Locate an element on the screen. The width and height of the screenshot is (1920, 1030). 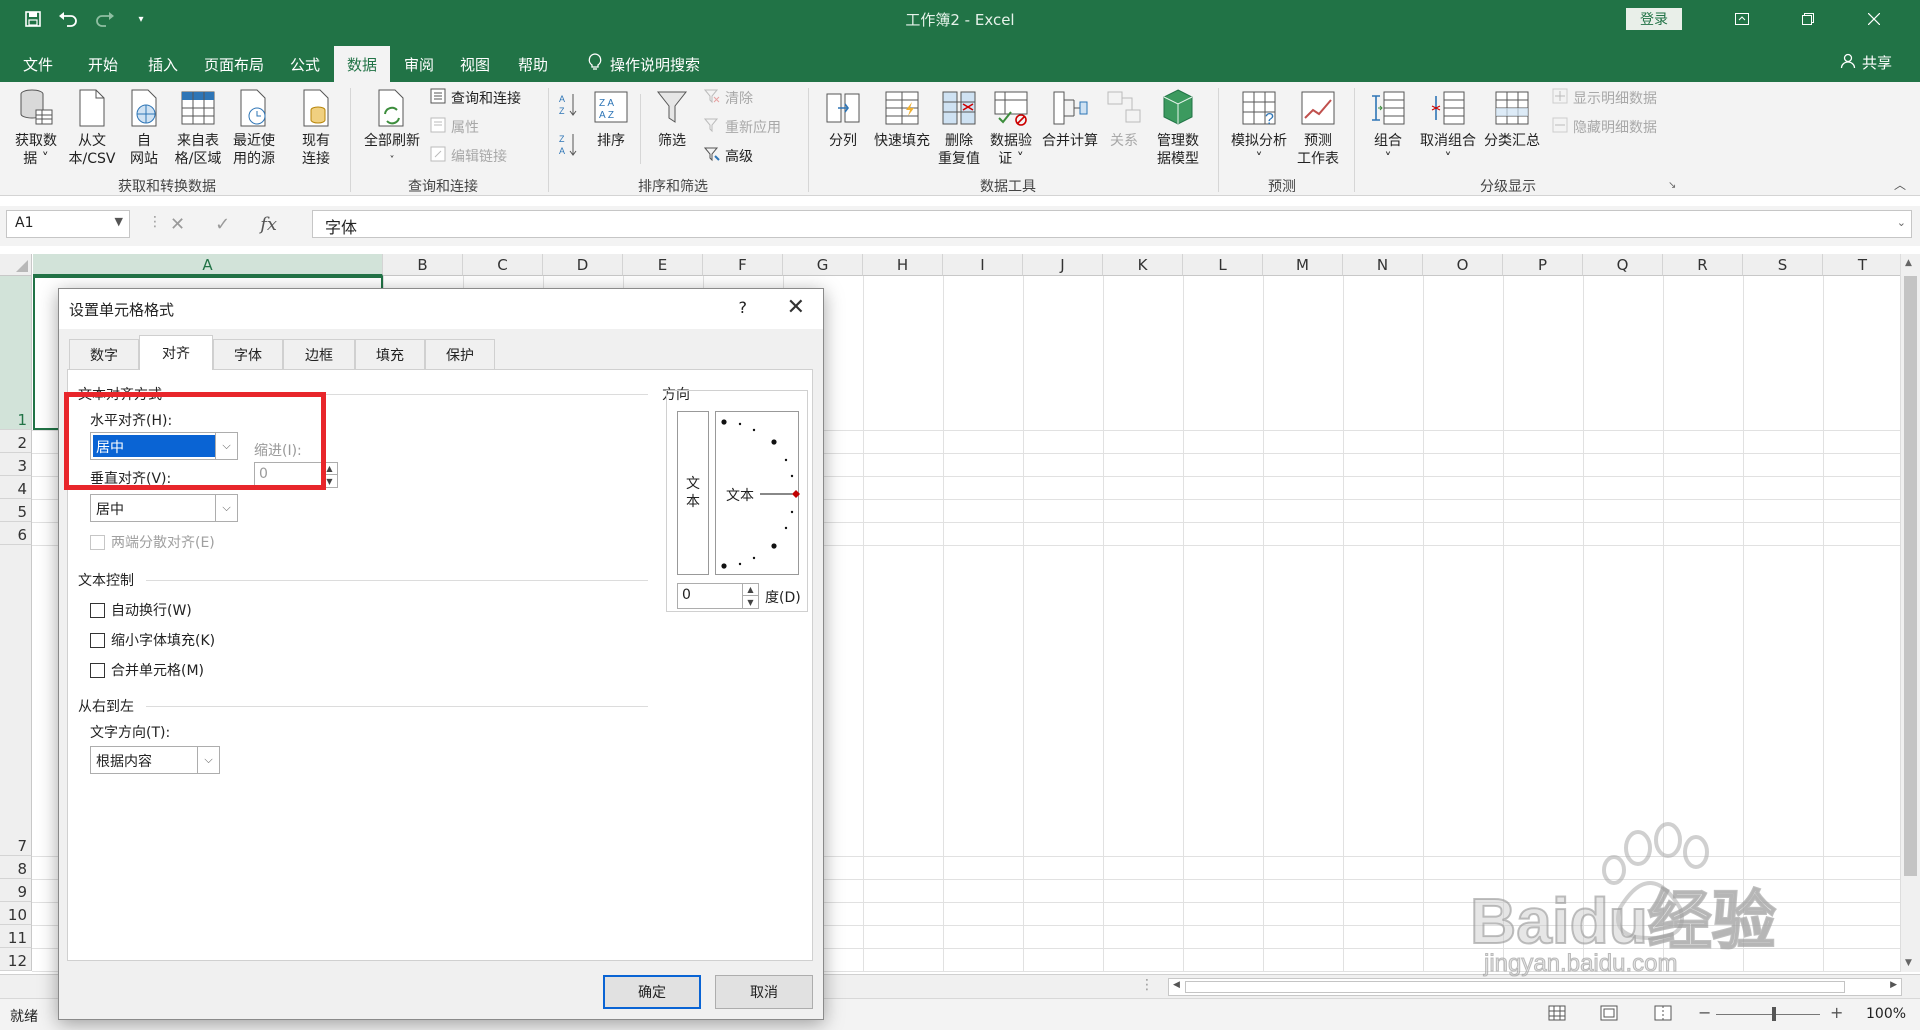
close-window-icon is located at coordinates (1874, 19).